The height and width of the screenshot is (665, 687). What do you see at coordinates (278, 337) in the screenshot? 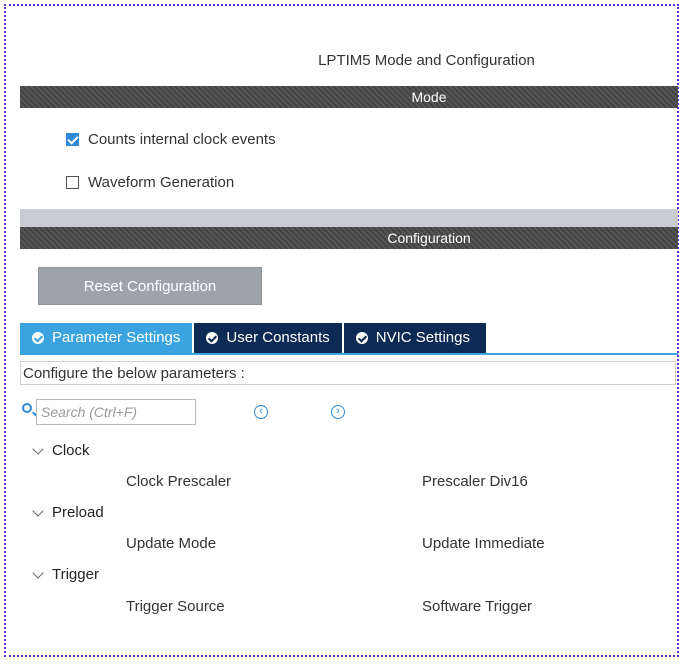
I see `tab-label: User Constants` at bounding box center [278, 337].